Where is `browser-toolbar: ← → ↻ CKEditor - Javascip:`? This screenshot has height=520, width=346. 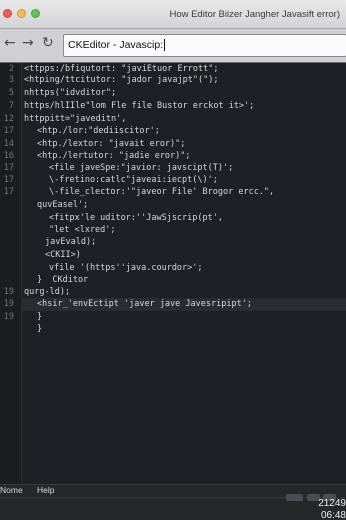 browser-toolbar: ← → ↻ CKEditor - Javascip: is located at coordinates (173, 46).